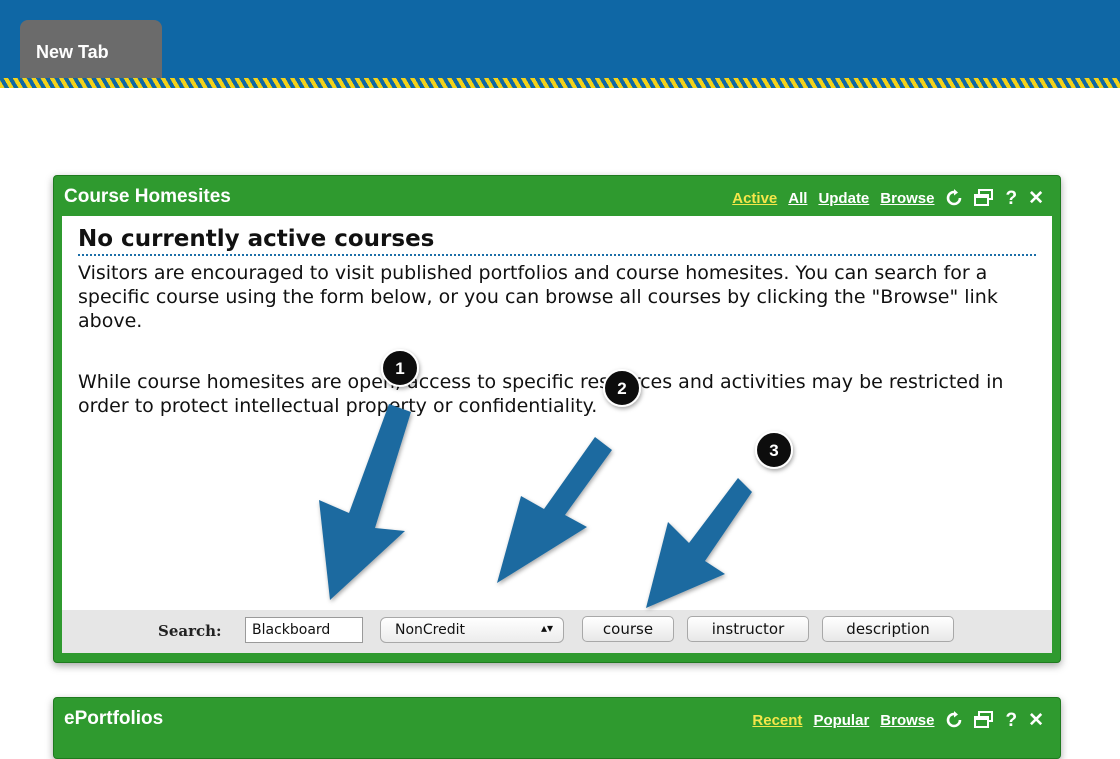 Image resolution: width=1120 pixels, height=759 pixels. Describe the element at coordinates (888, 629) in the screenshot. I see `search-description-button: description` at that location.